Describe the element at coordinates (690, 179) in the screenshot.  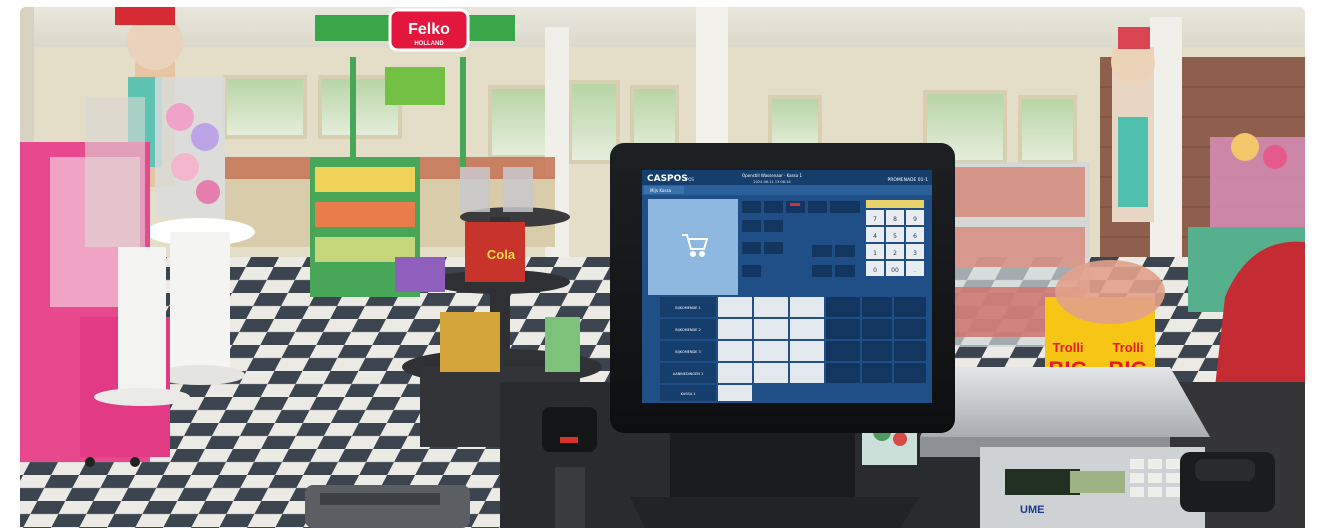
I see `pos-brand-suffix: POS` at that location.